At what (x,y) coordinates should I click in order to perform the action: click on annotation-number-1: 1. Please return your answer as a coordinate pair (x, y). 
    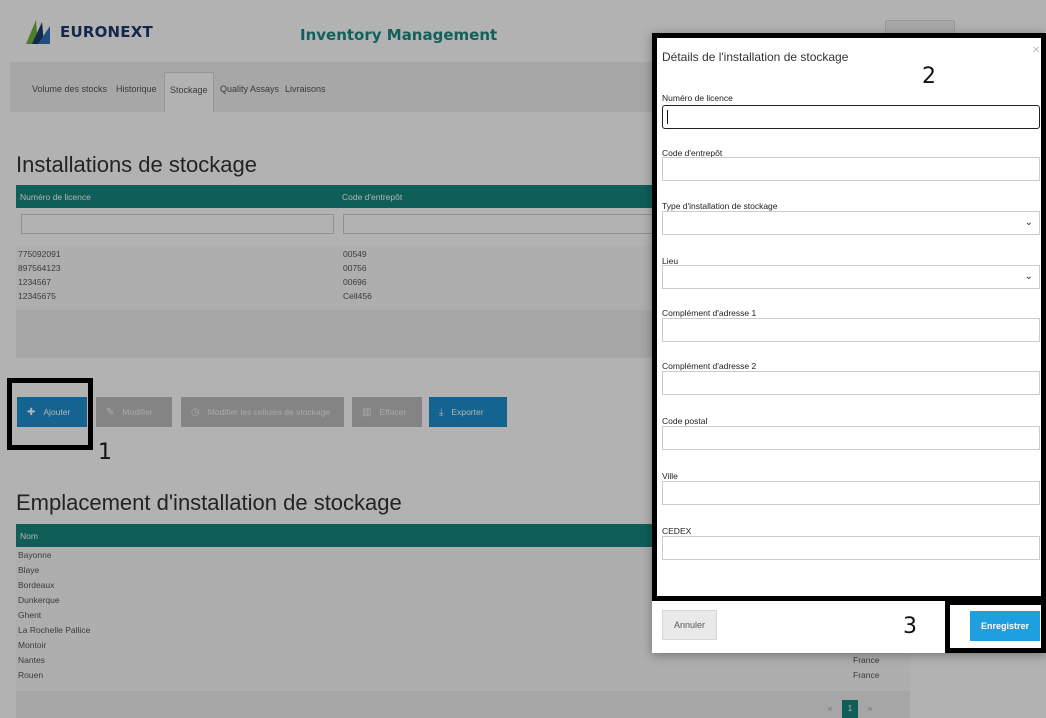
    Looking at the image, I should click on (105, 452).